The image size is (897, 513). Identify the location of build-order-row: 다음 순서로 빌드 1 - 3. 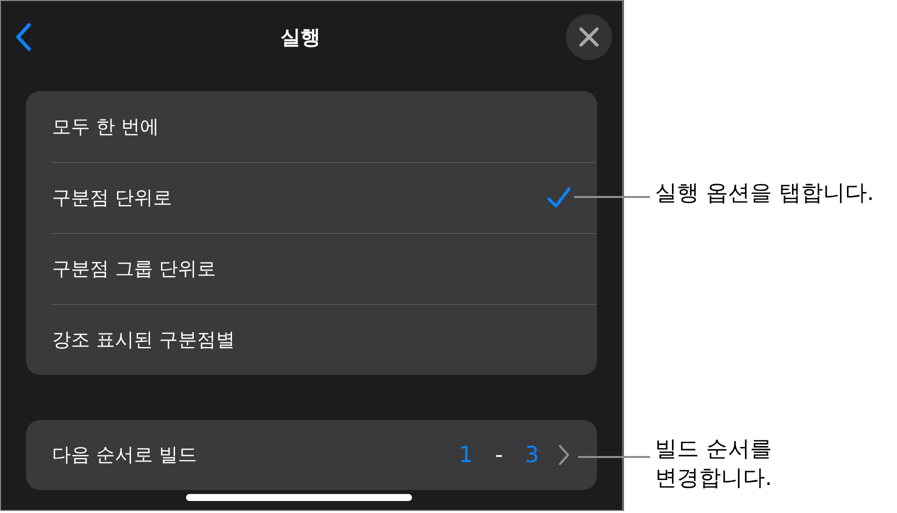
(311, 455).